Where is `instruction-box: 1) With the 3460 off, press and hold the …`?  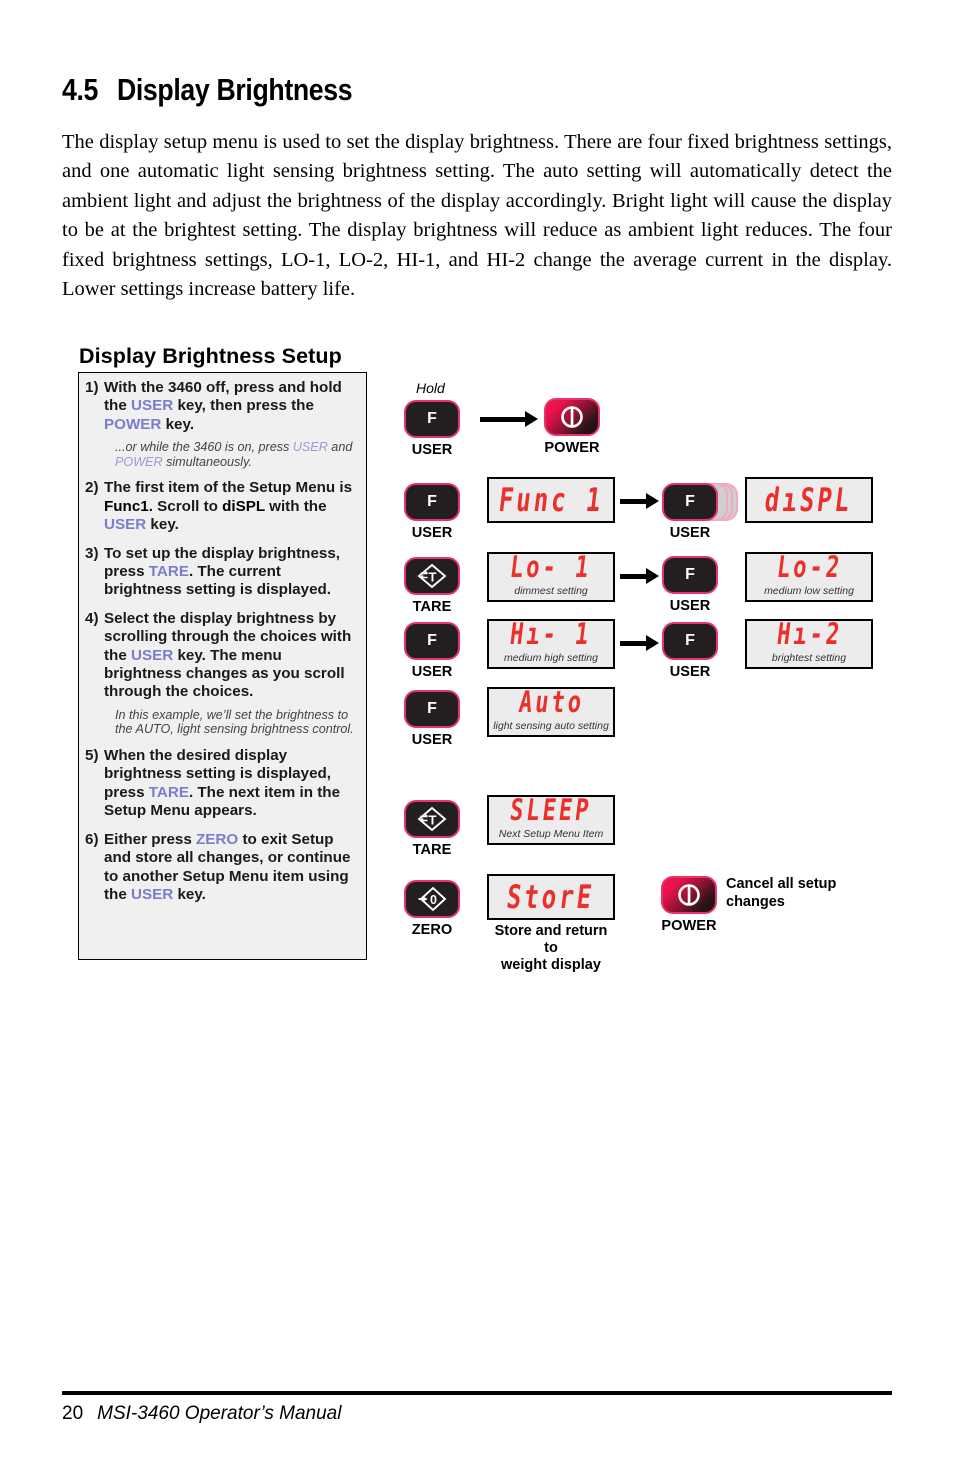 instruction-box: 1) With the 3460 off, press and hold the … is located at coordinates (222, 666).